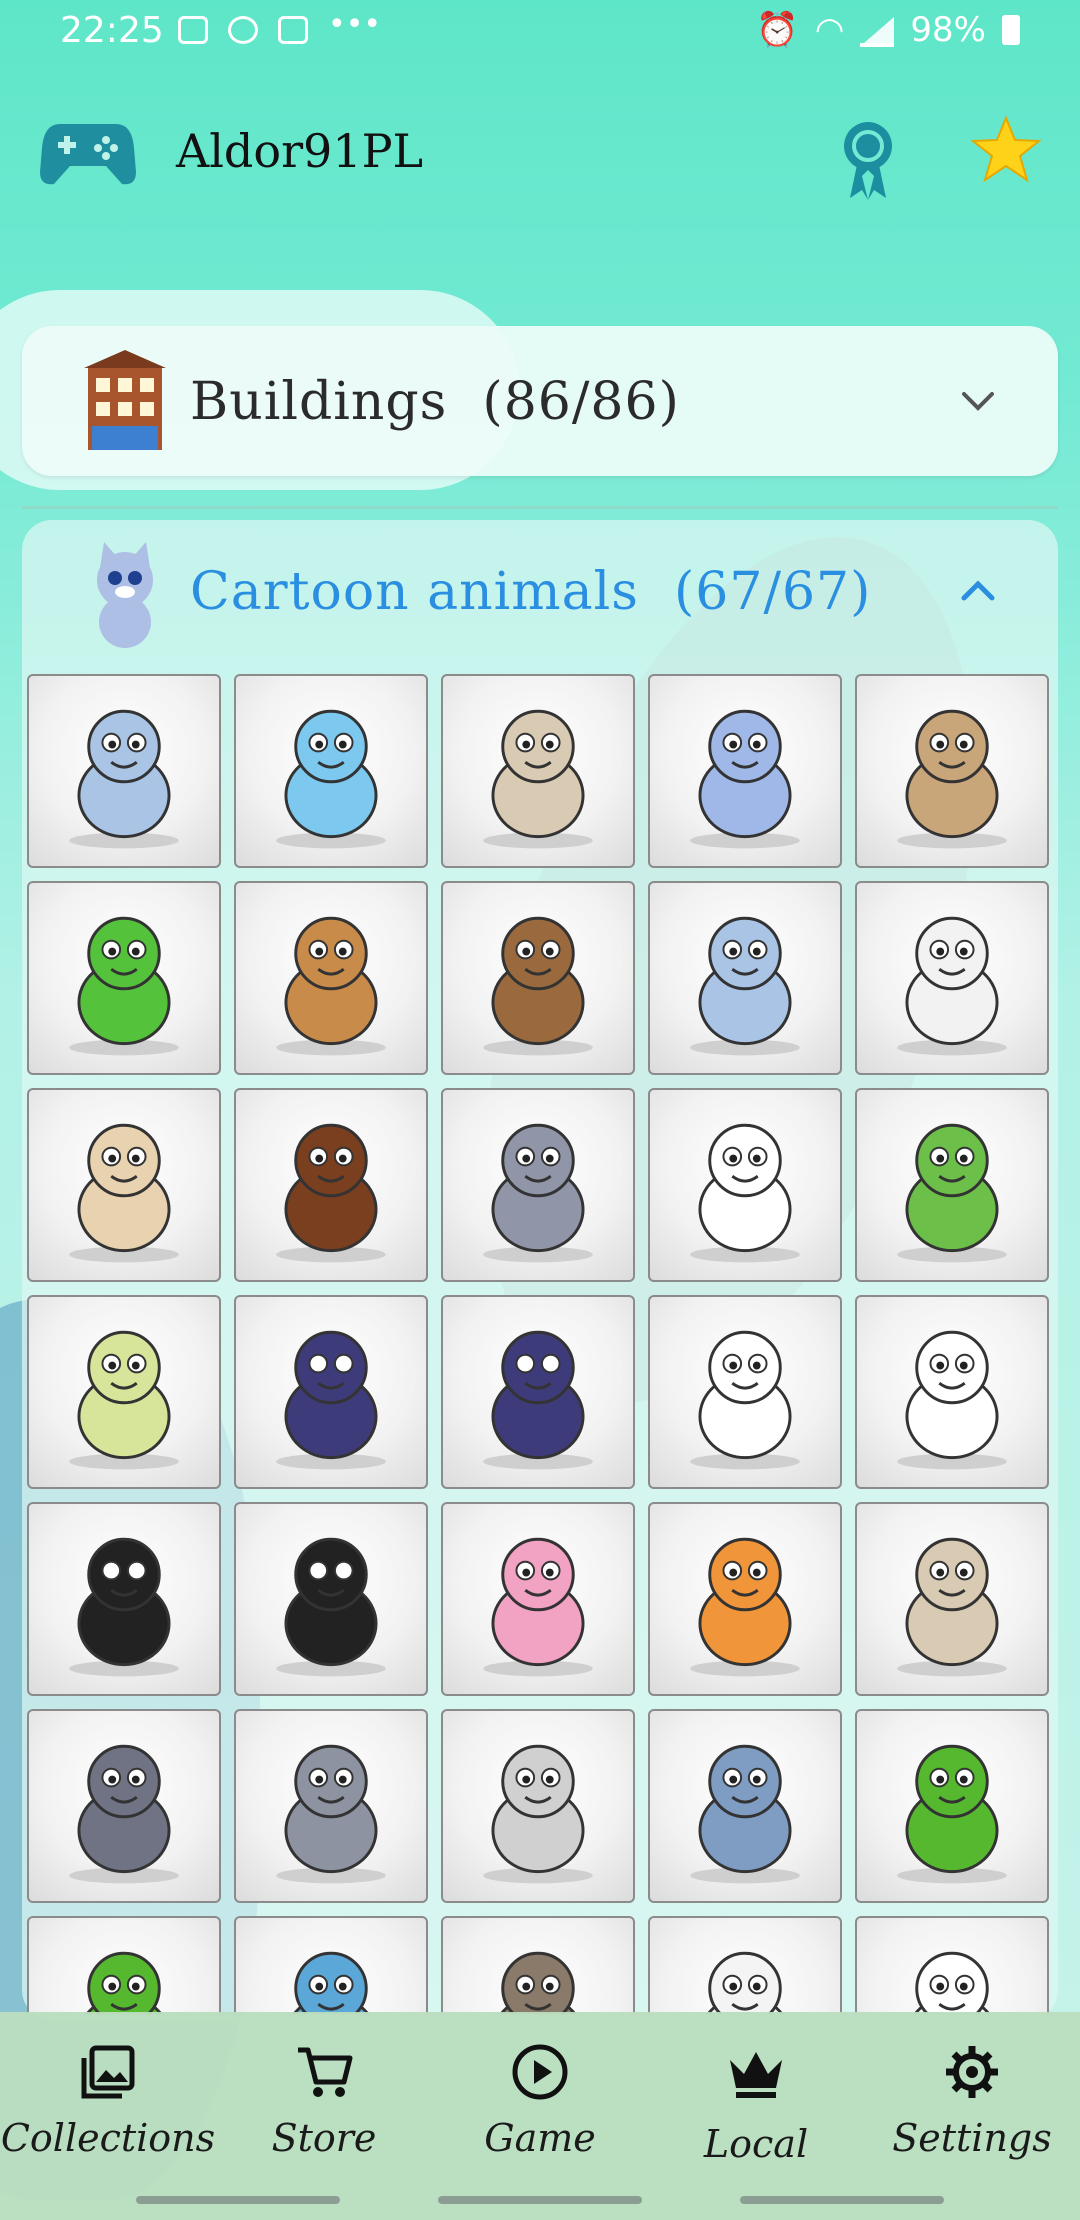  I want to click on nav-settings: Settings, so click(972, 2117).